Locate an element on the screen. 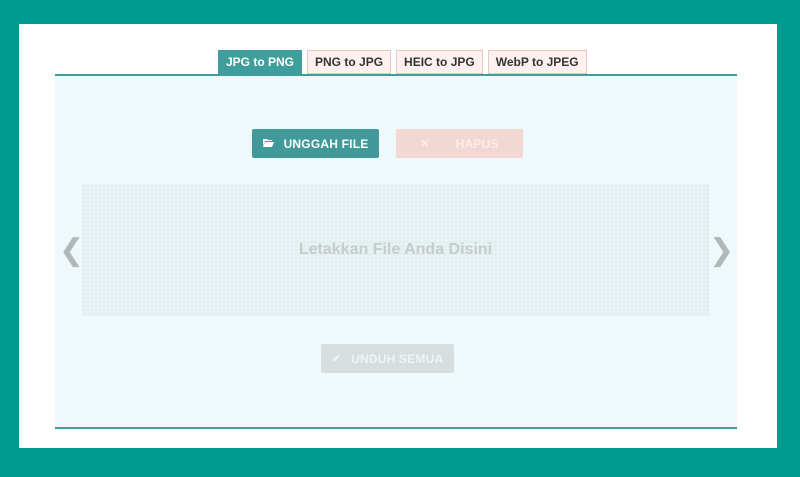 The width and height of the screenshot is (800, 477). close-icon: ✕ is located at coordinates (425, 144).